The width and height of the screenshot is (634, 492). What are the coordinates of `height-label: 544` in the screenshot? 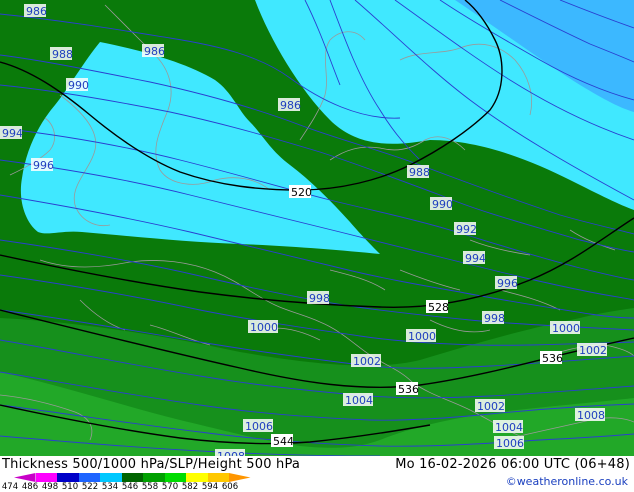 It's located at (282, 441).